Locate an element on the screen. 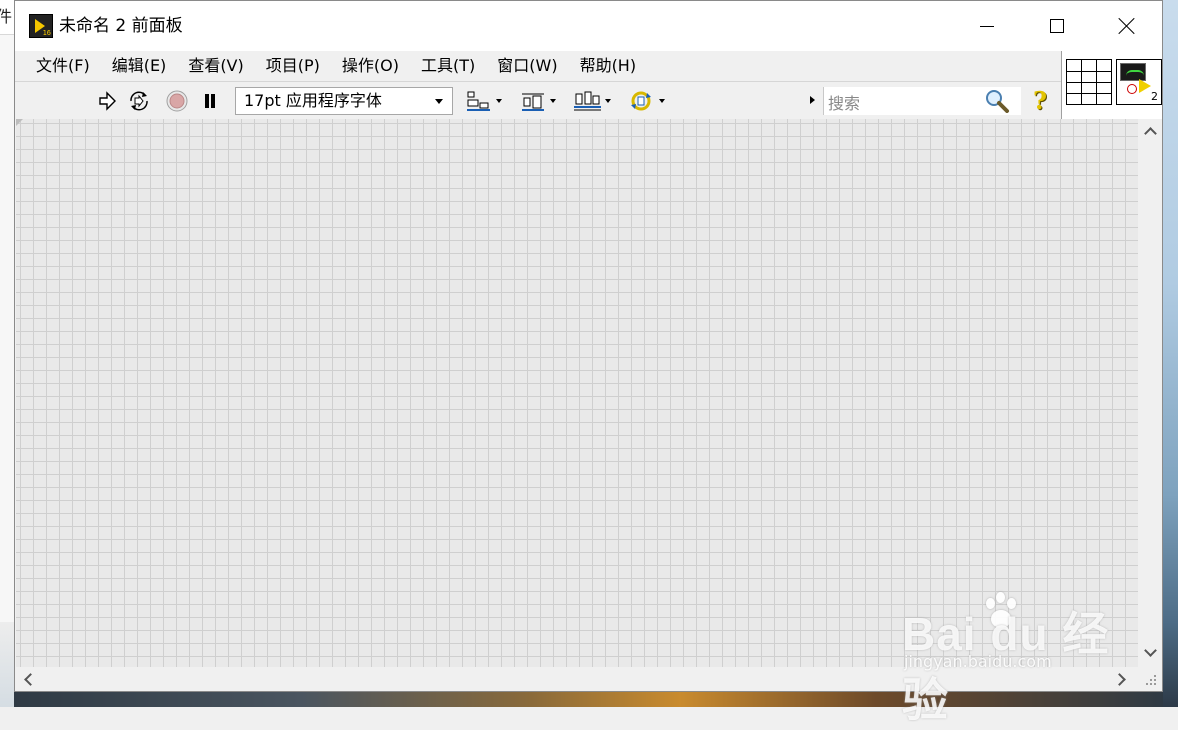  reorder-button is located at coordinates (647, 101).